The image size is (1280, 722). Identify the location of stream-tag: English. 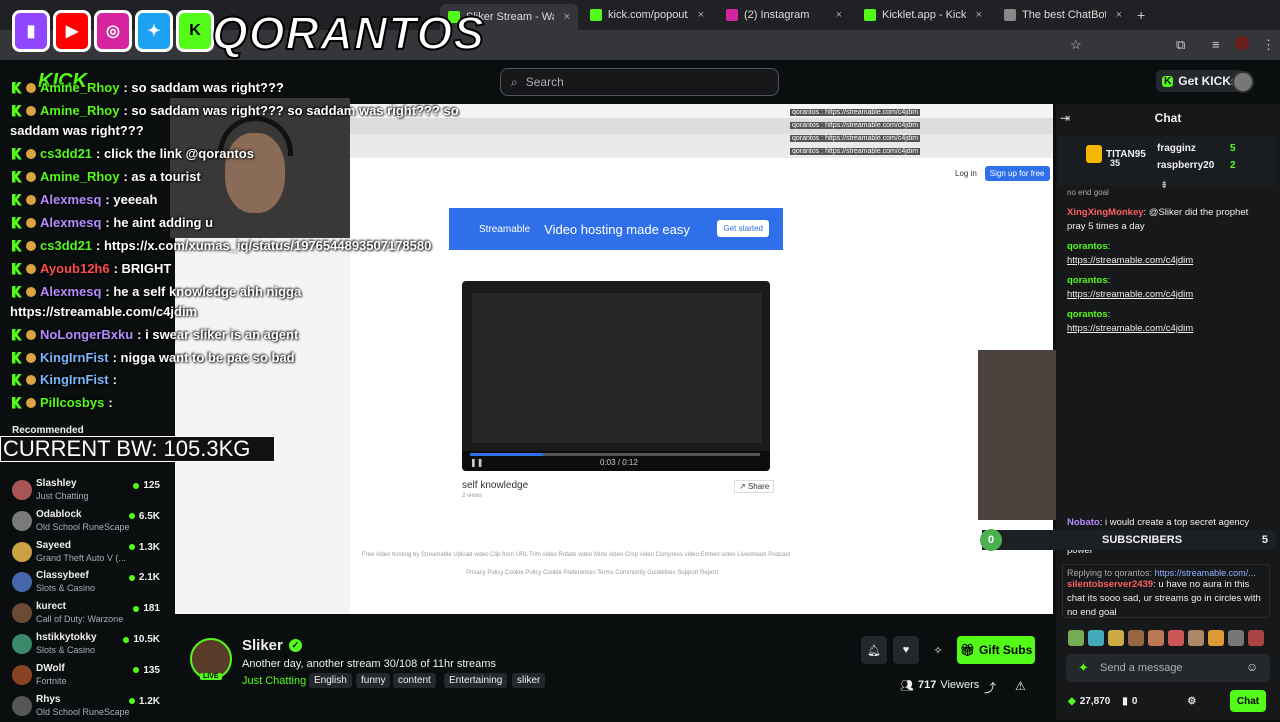
(330, 680).